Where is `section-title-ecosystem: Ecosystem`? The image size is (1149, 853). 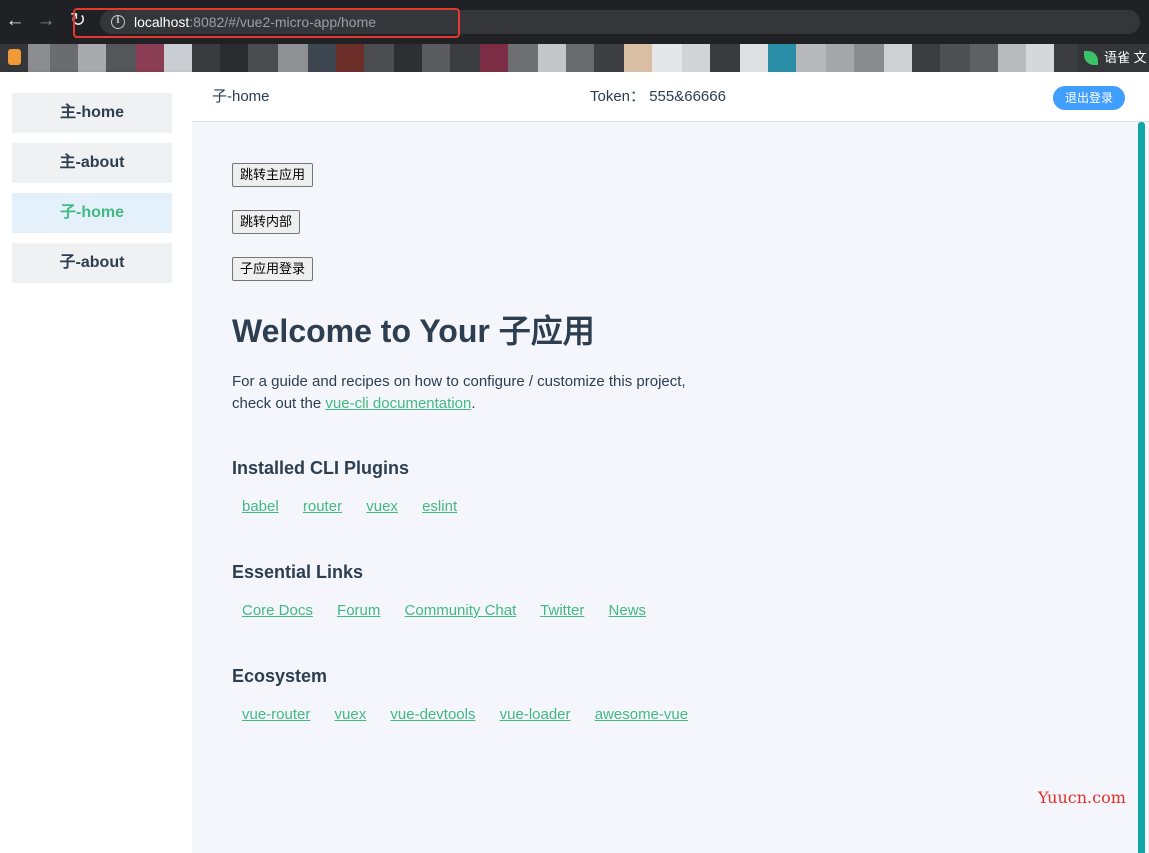
section-title-ecosystem: Ecosystem is located at coordinates (280, 676).